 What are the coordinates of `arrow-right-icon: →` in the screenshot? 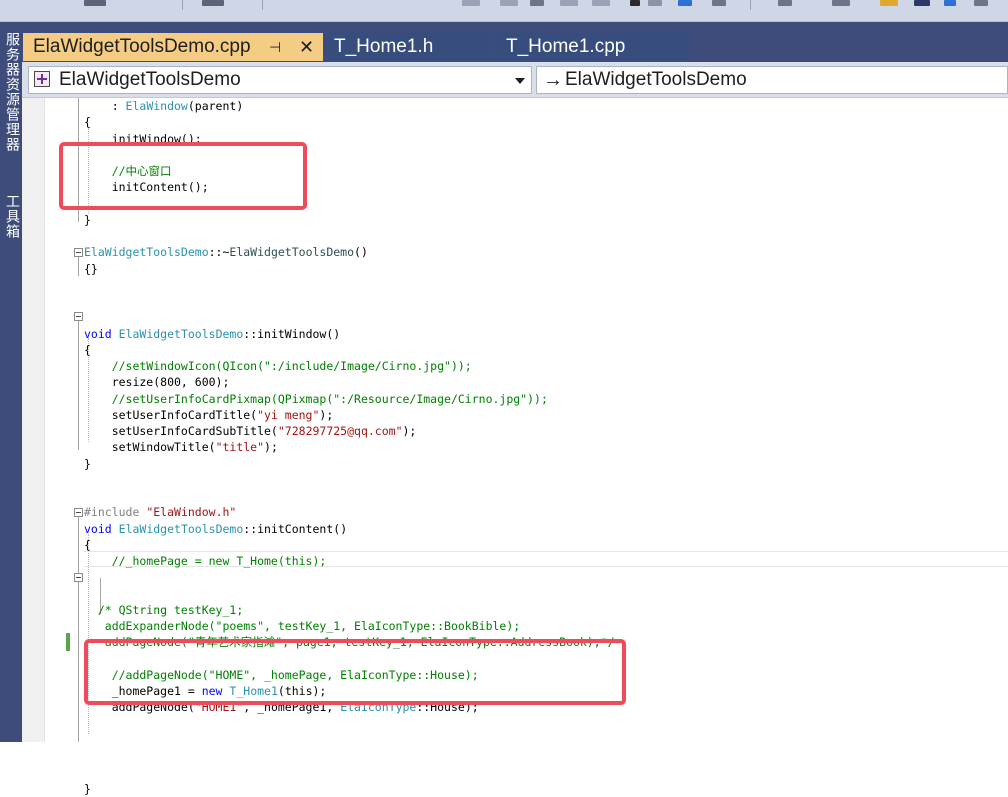 It's located at (553, 80).